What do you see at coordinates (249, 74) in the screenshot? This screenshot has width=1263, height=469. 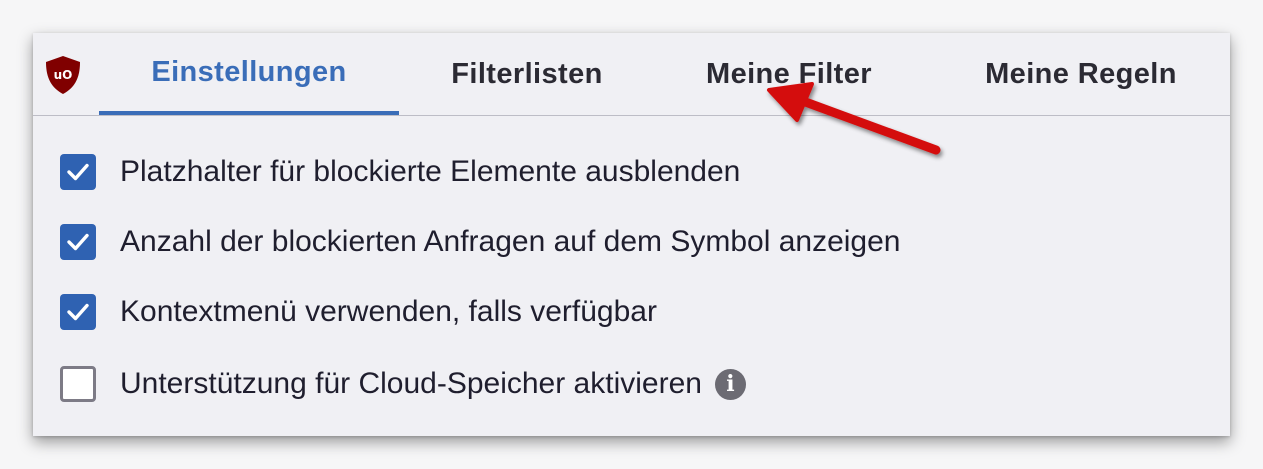 I see `tab-einstellungen: Einstellungen` at bounding box center [249, 74].